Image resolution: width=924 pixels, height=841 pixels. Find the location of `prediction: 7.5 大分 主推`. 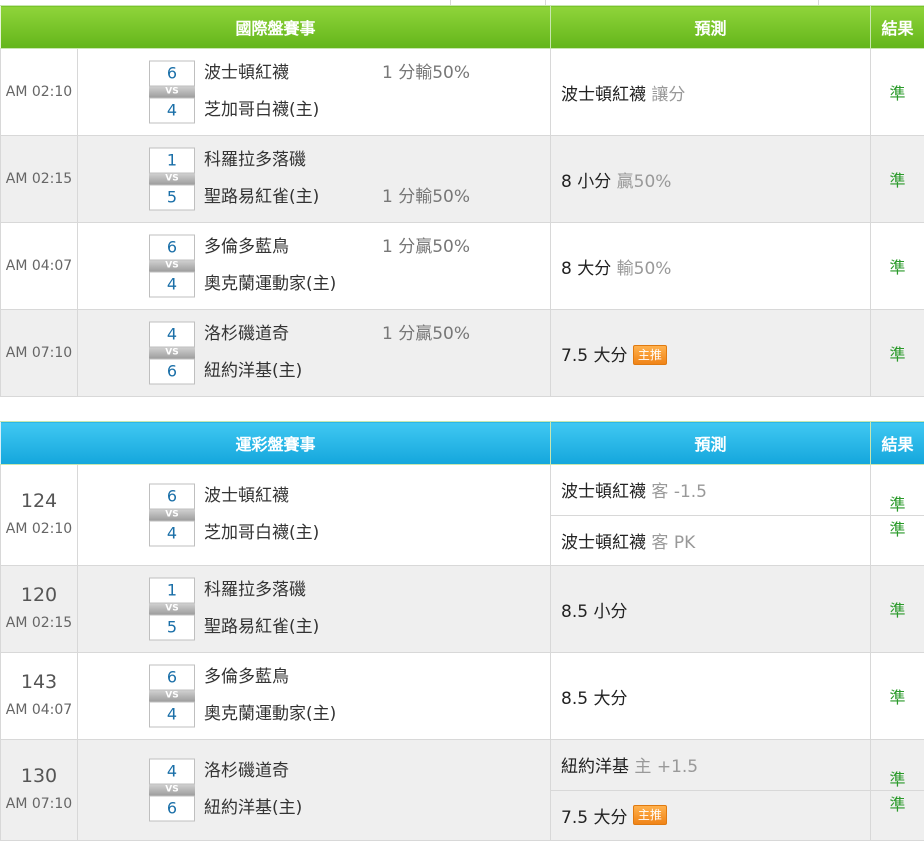

prediction: 7.5 大分 主推 is located at coordinates (711, 353).